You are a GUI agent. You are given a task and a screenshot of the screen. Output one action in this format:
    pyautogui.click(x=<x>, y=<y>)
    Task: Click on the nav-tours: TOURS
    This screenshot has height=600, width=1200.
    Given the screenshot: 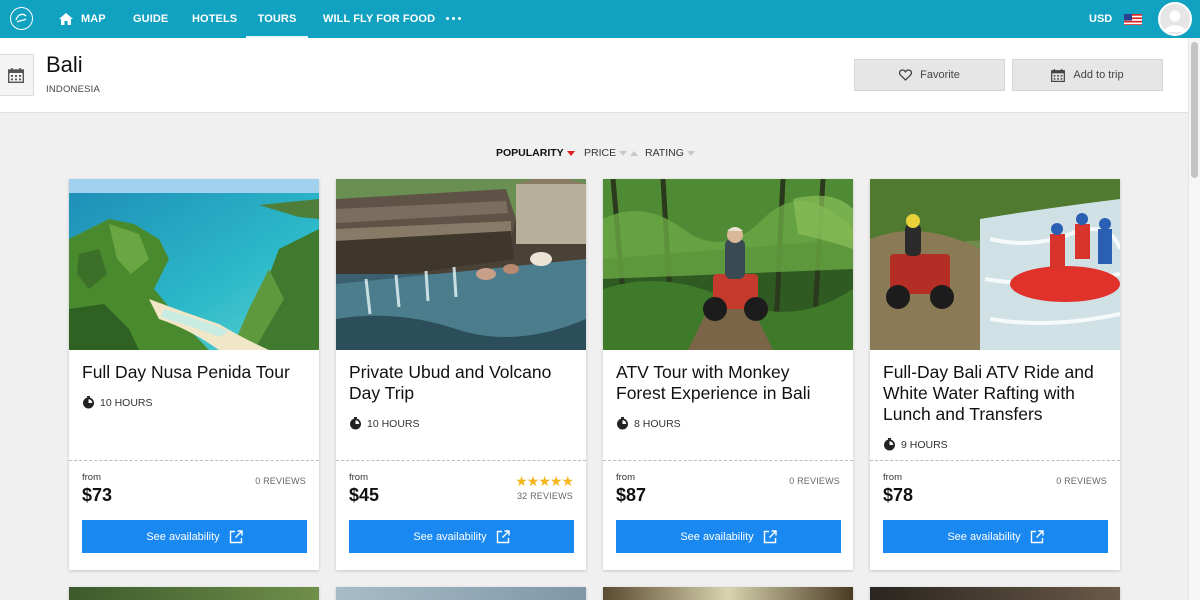 What is the action you would take?
    pyautogui.click(x=277, y=19)
    